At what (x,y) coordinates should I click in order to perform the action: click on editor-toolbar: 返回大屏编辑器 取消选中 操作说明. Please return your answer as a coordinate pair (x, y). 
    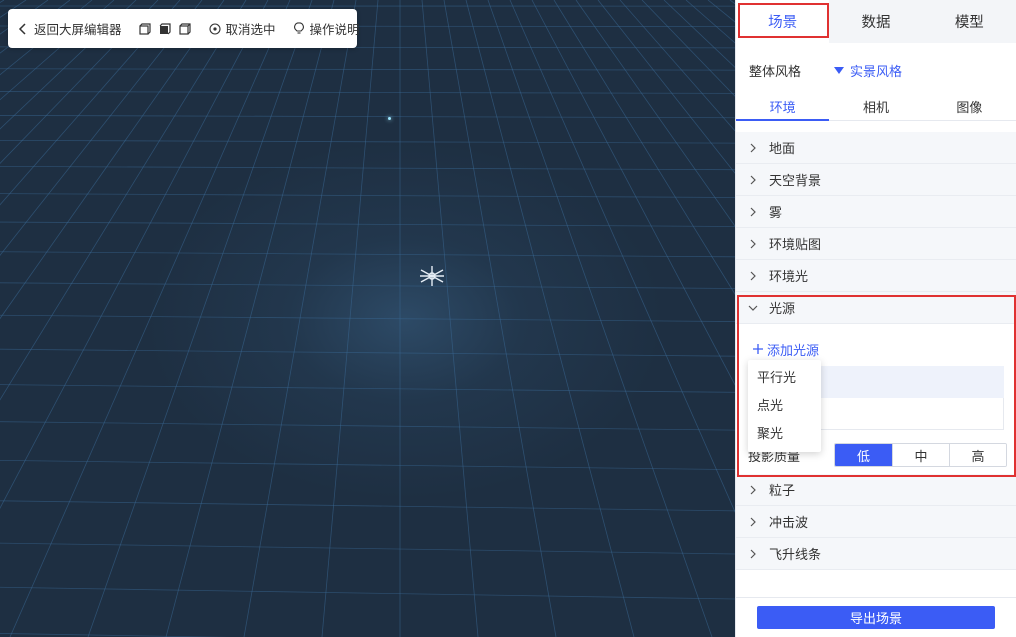
    Looking at the image, I should click on (184, 28).